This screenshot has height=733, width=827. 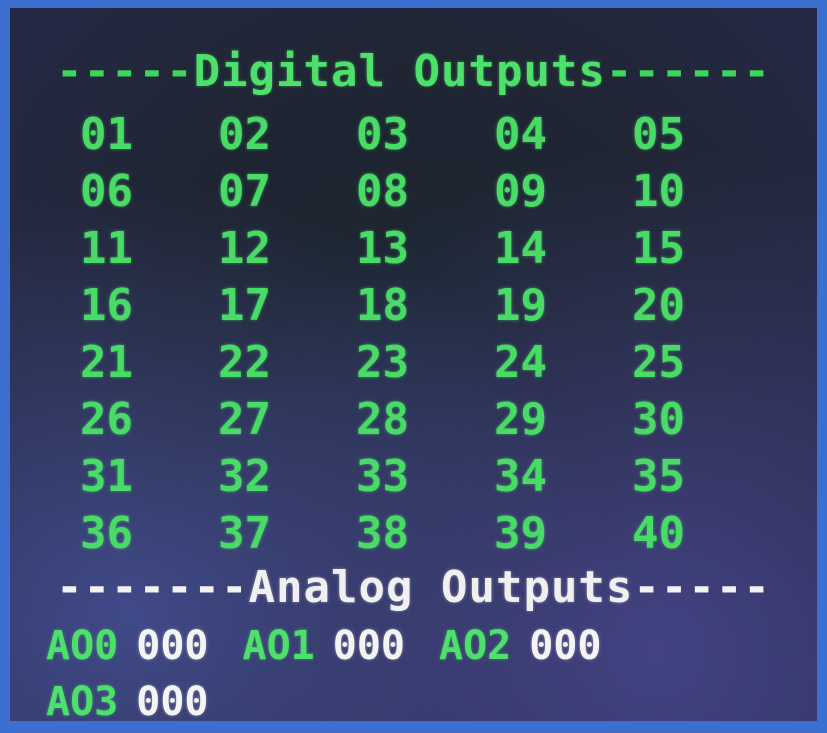 What do you see at coordinates (106, 248) in the screenshot?
I see `digital-output-11: 11` at bounding box center [106, 248].